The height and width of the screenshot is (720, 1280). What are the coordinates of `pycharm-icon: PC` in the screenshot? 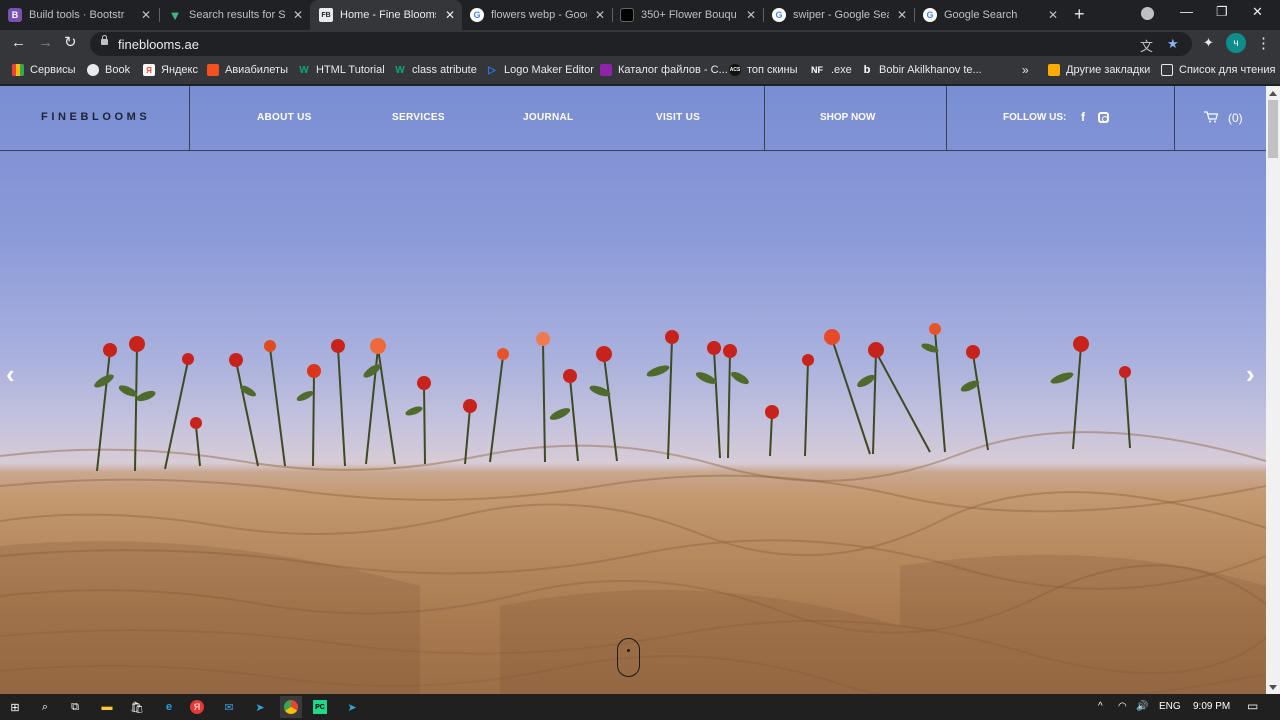 It's located at (320, 707).